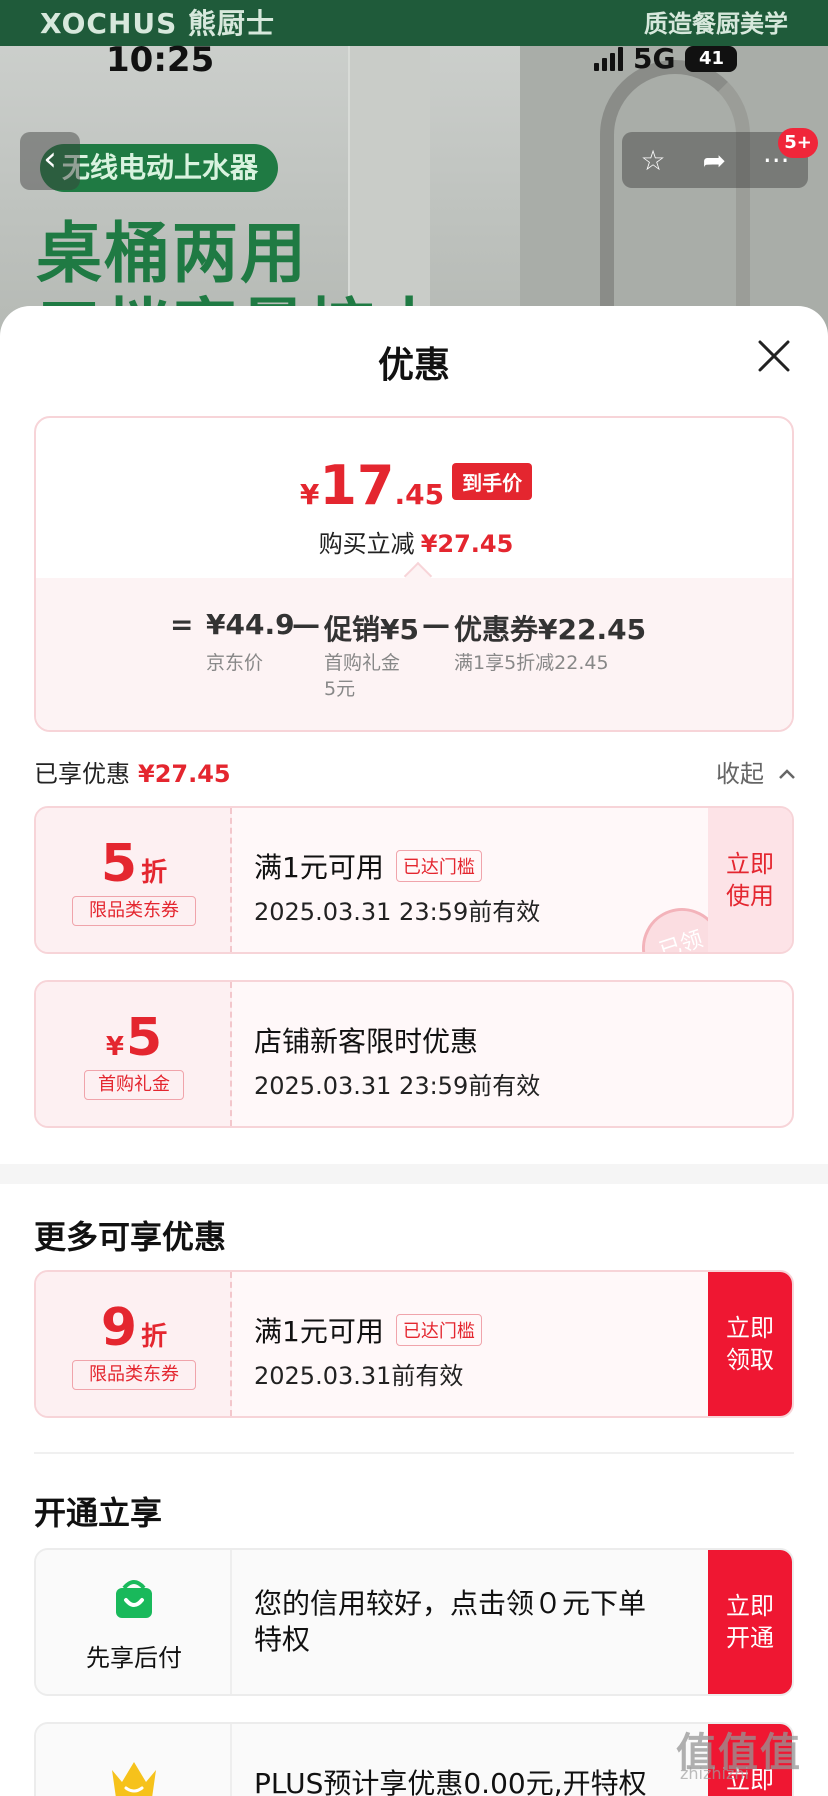 The image size is (828, 1796). What do you see at coordinates (132, 774) in the screenshot?
I see `enjoyed-discount: 已享优惠 ¥27.45` at bounding box center [132, 774].